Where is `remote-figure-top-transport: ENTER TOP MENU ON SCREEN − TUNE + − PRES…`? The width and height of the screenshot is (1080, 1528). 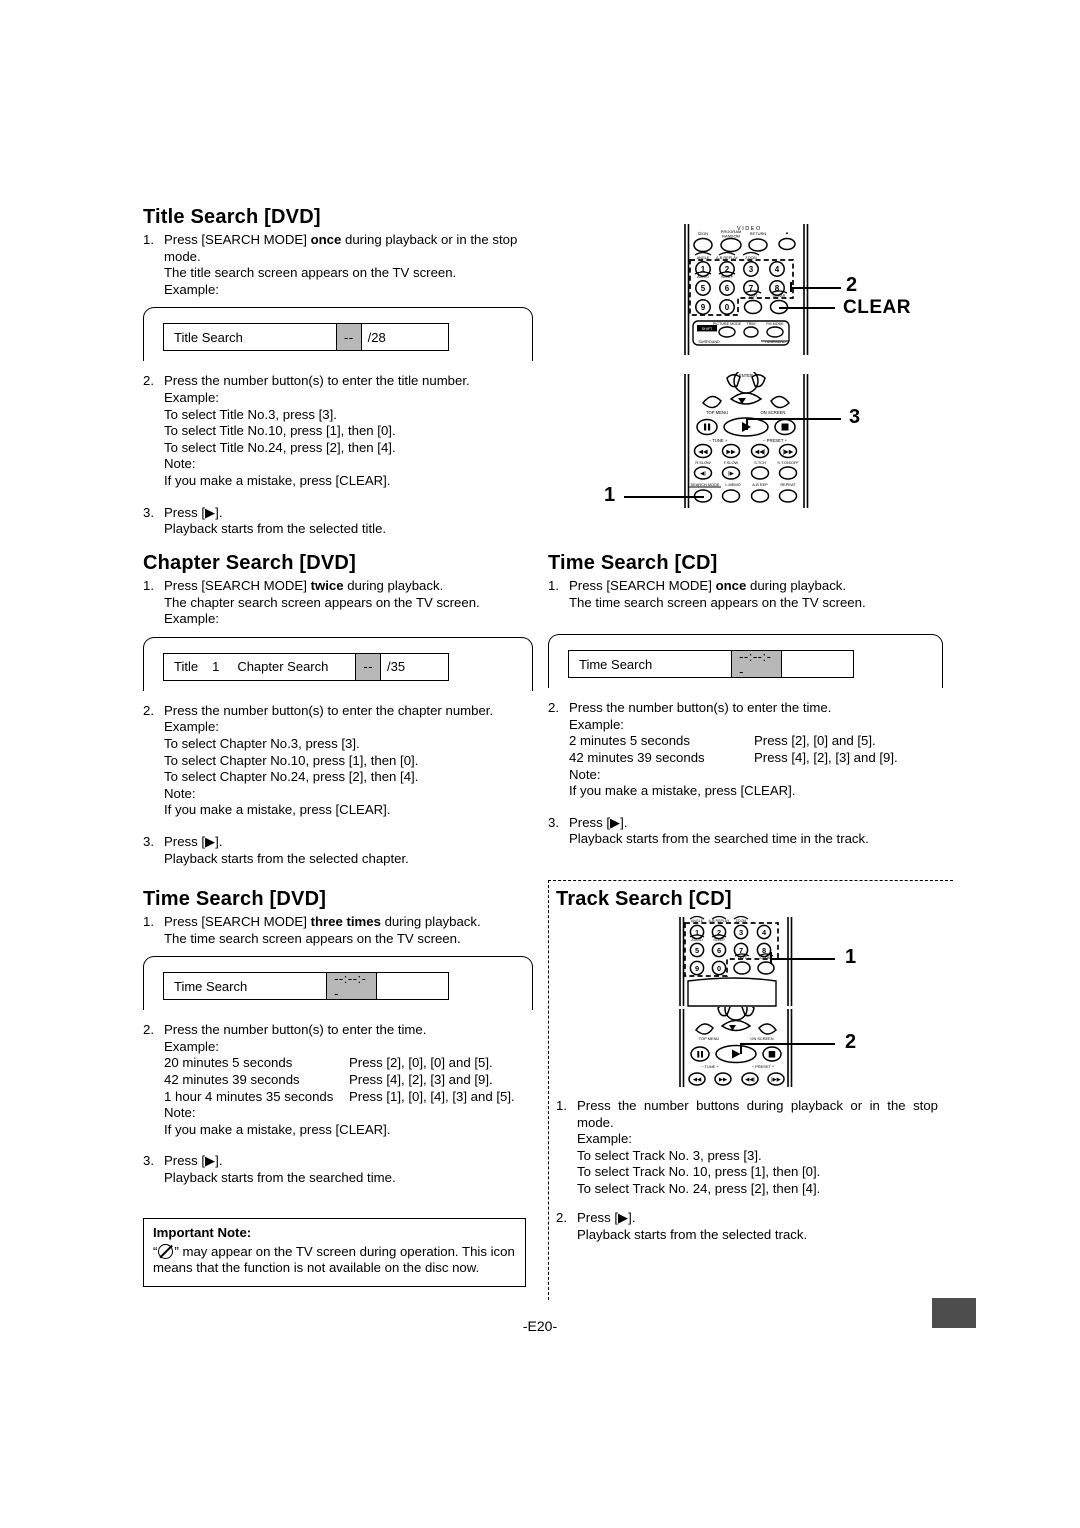 remote-figure-top-transport: ENTER TOP MENU ON SCREEN − TUNE + − PRES… is located at coordinates (747, 441).